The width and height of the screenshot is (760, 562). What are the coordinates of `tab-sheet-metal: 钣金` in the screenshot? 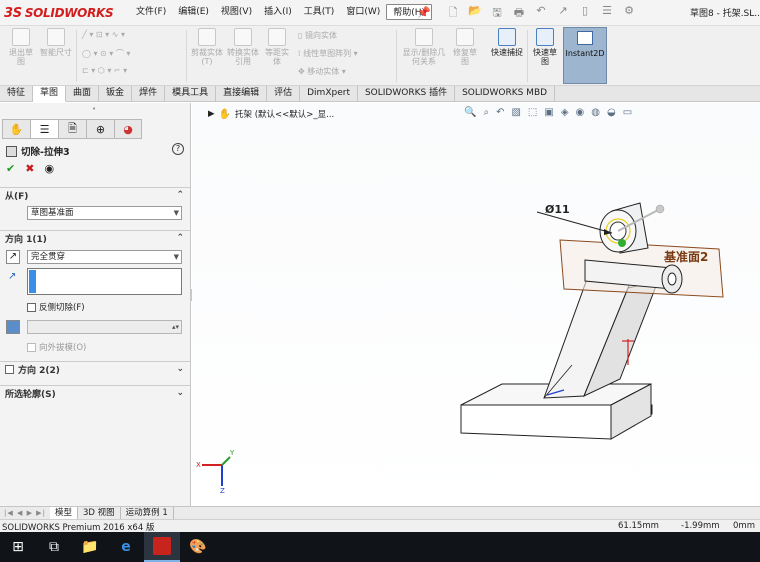 It's located at (116, 94).